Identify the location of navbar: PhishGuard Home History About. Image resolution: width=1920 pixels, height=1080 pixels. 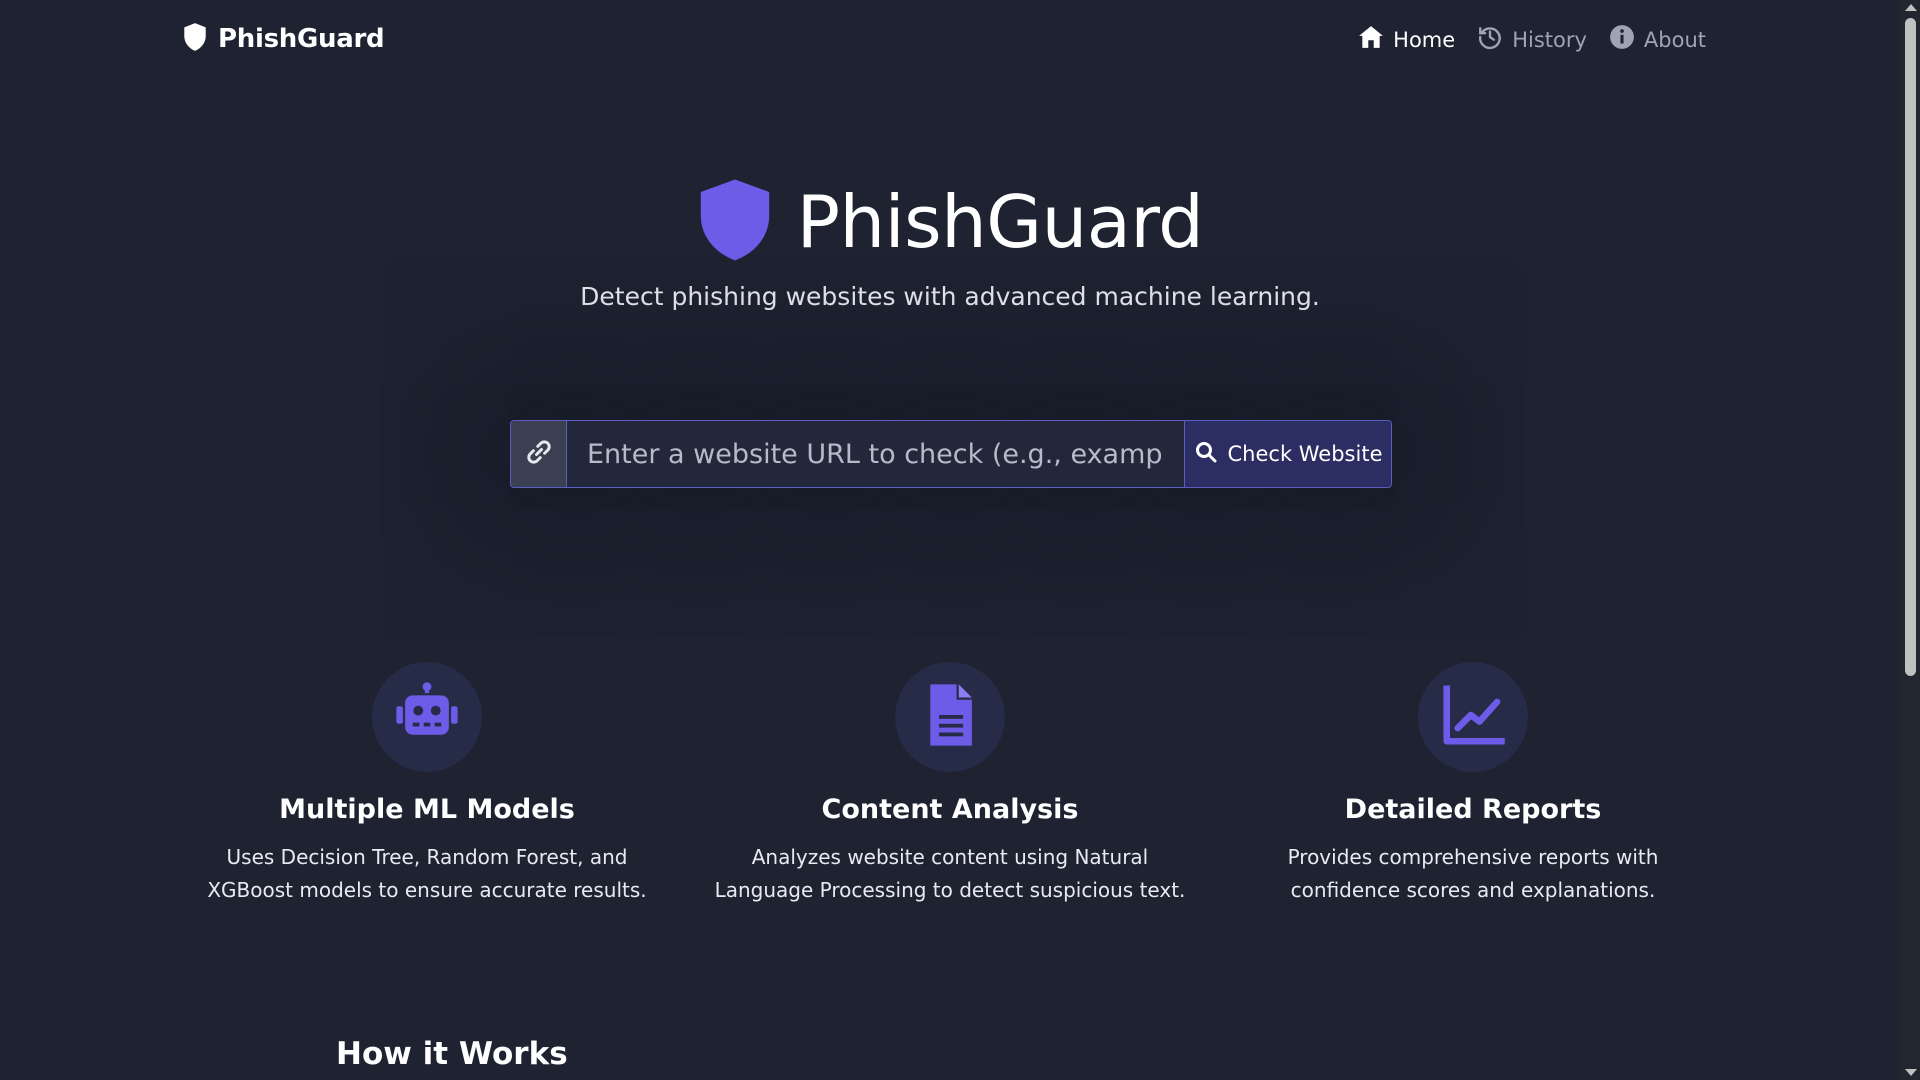
(950, 39).